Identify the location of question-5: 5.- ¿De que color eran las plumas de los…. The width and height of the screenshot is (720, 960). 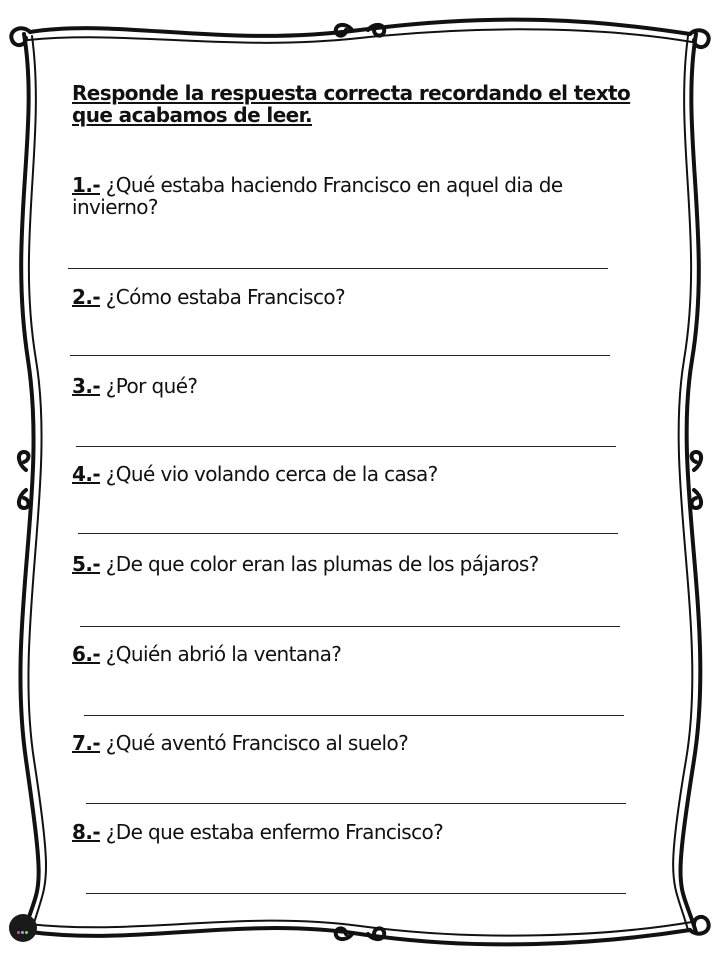
(342, 564).